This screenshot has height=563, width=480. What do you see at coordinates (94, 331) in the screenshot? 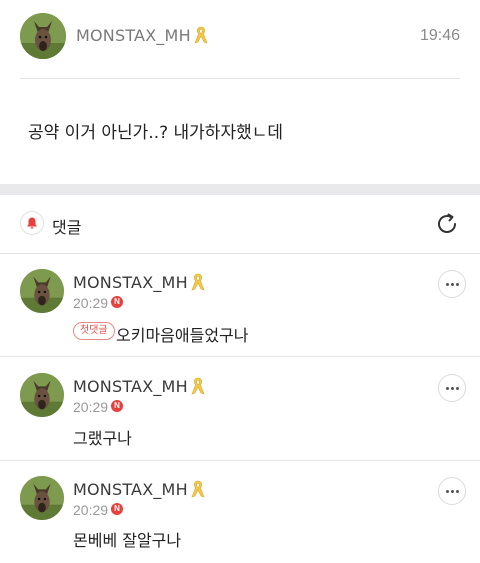
I see `first-comment-tag: 첫댓글` at bounding box center [94, 331].